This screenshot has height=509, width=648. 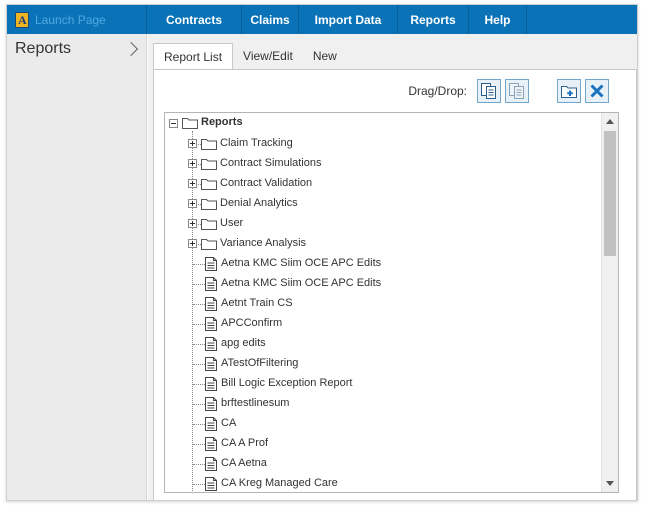 I want to click on tree-root-row: Reports, so click(x=383, y=123).